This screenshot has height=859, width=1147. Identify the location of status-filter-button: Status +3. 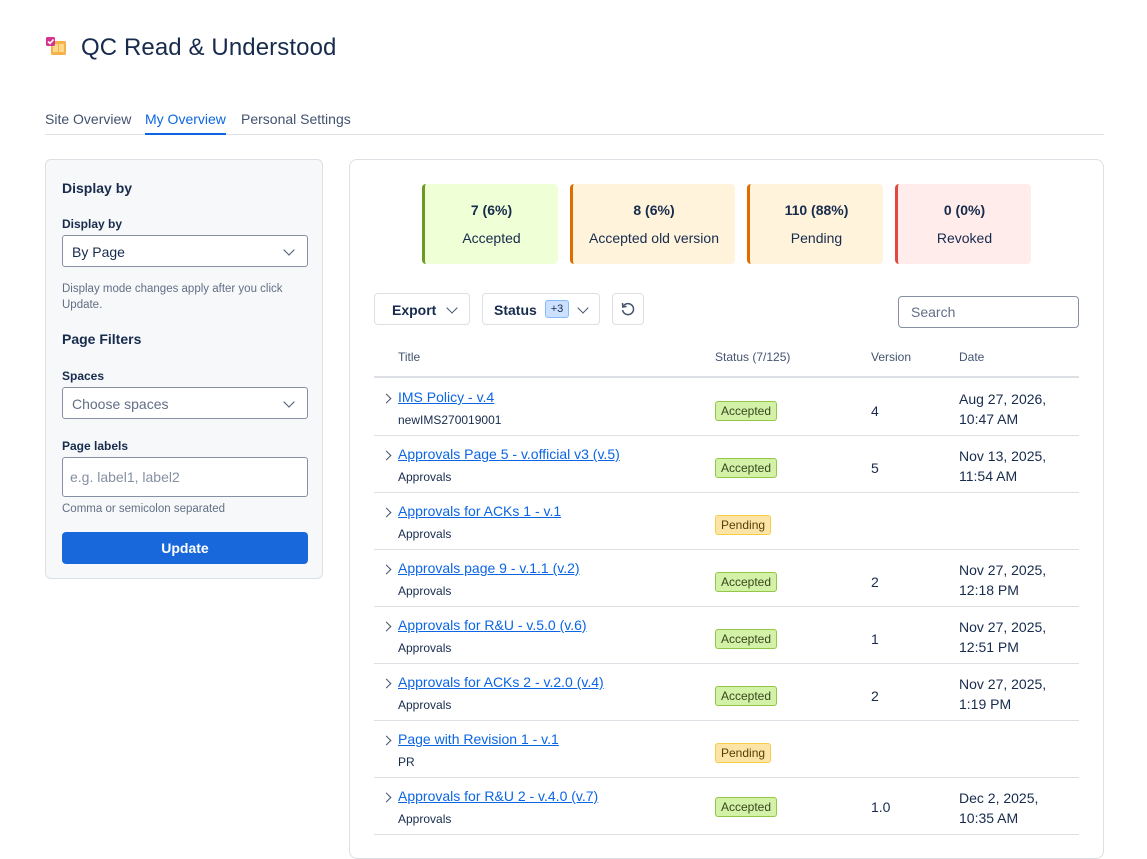
(541, 309).